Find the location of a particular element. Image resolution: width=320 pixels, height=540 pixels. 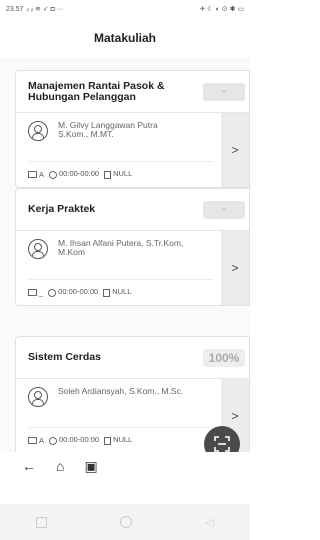

attendance-badge: 100% is located at coordinates (224, 357).